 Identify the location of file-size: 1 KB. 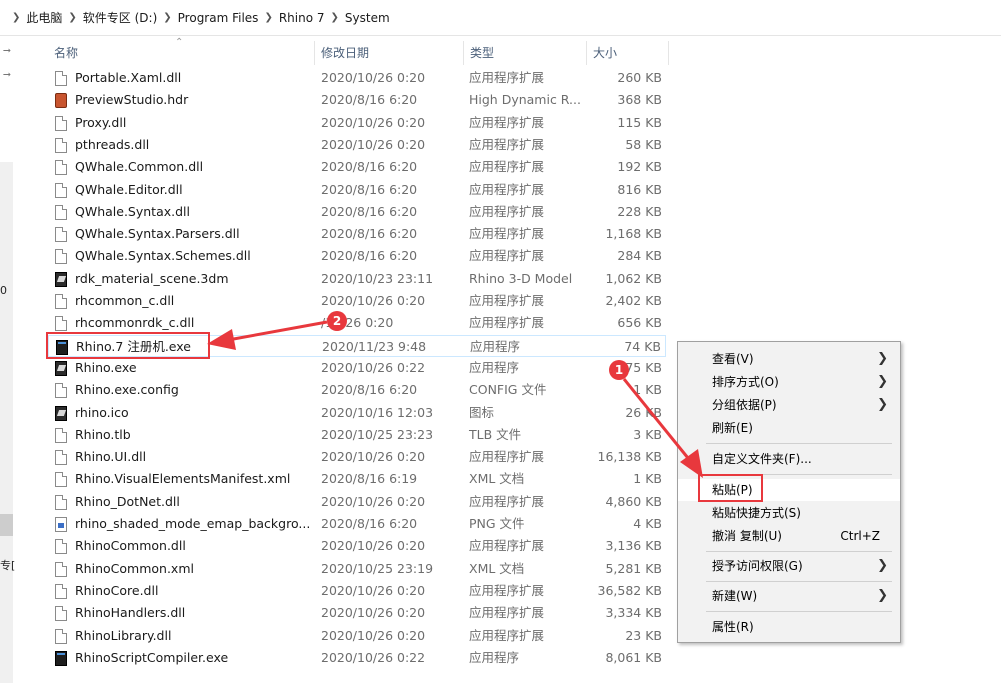
(647, 390).